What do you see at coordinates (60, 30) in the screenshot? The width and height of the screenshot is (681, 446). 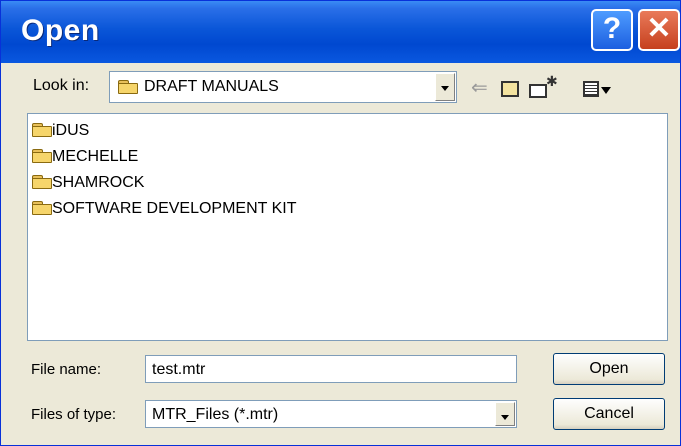 I see `dialog-title: Open` at bounding box center [60, 30].